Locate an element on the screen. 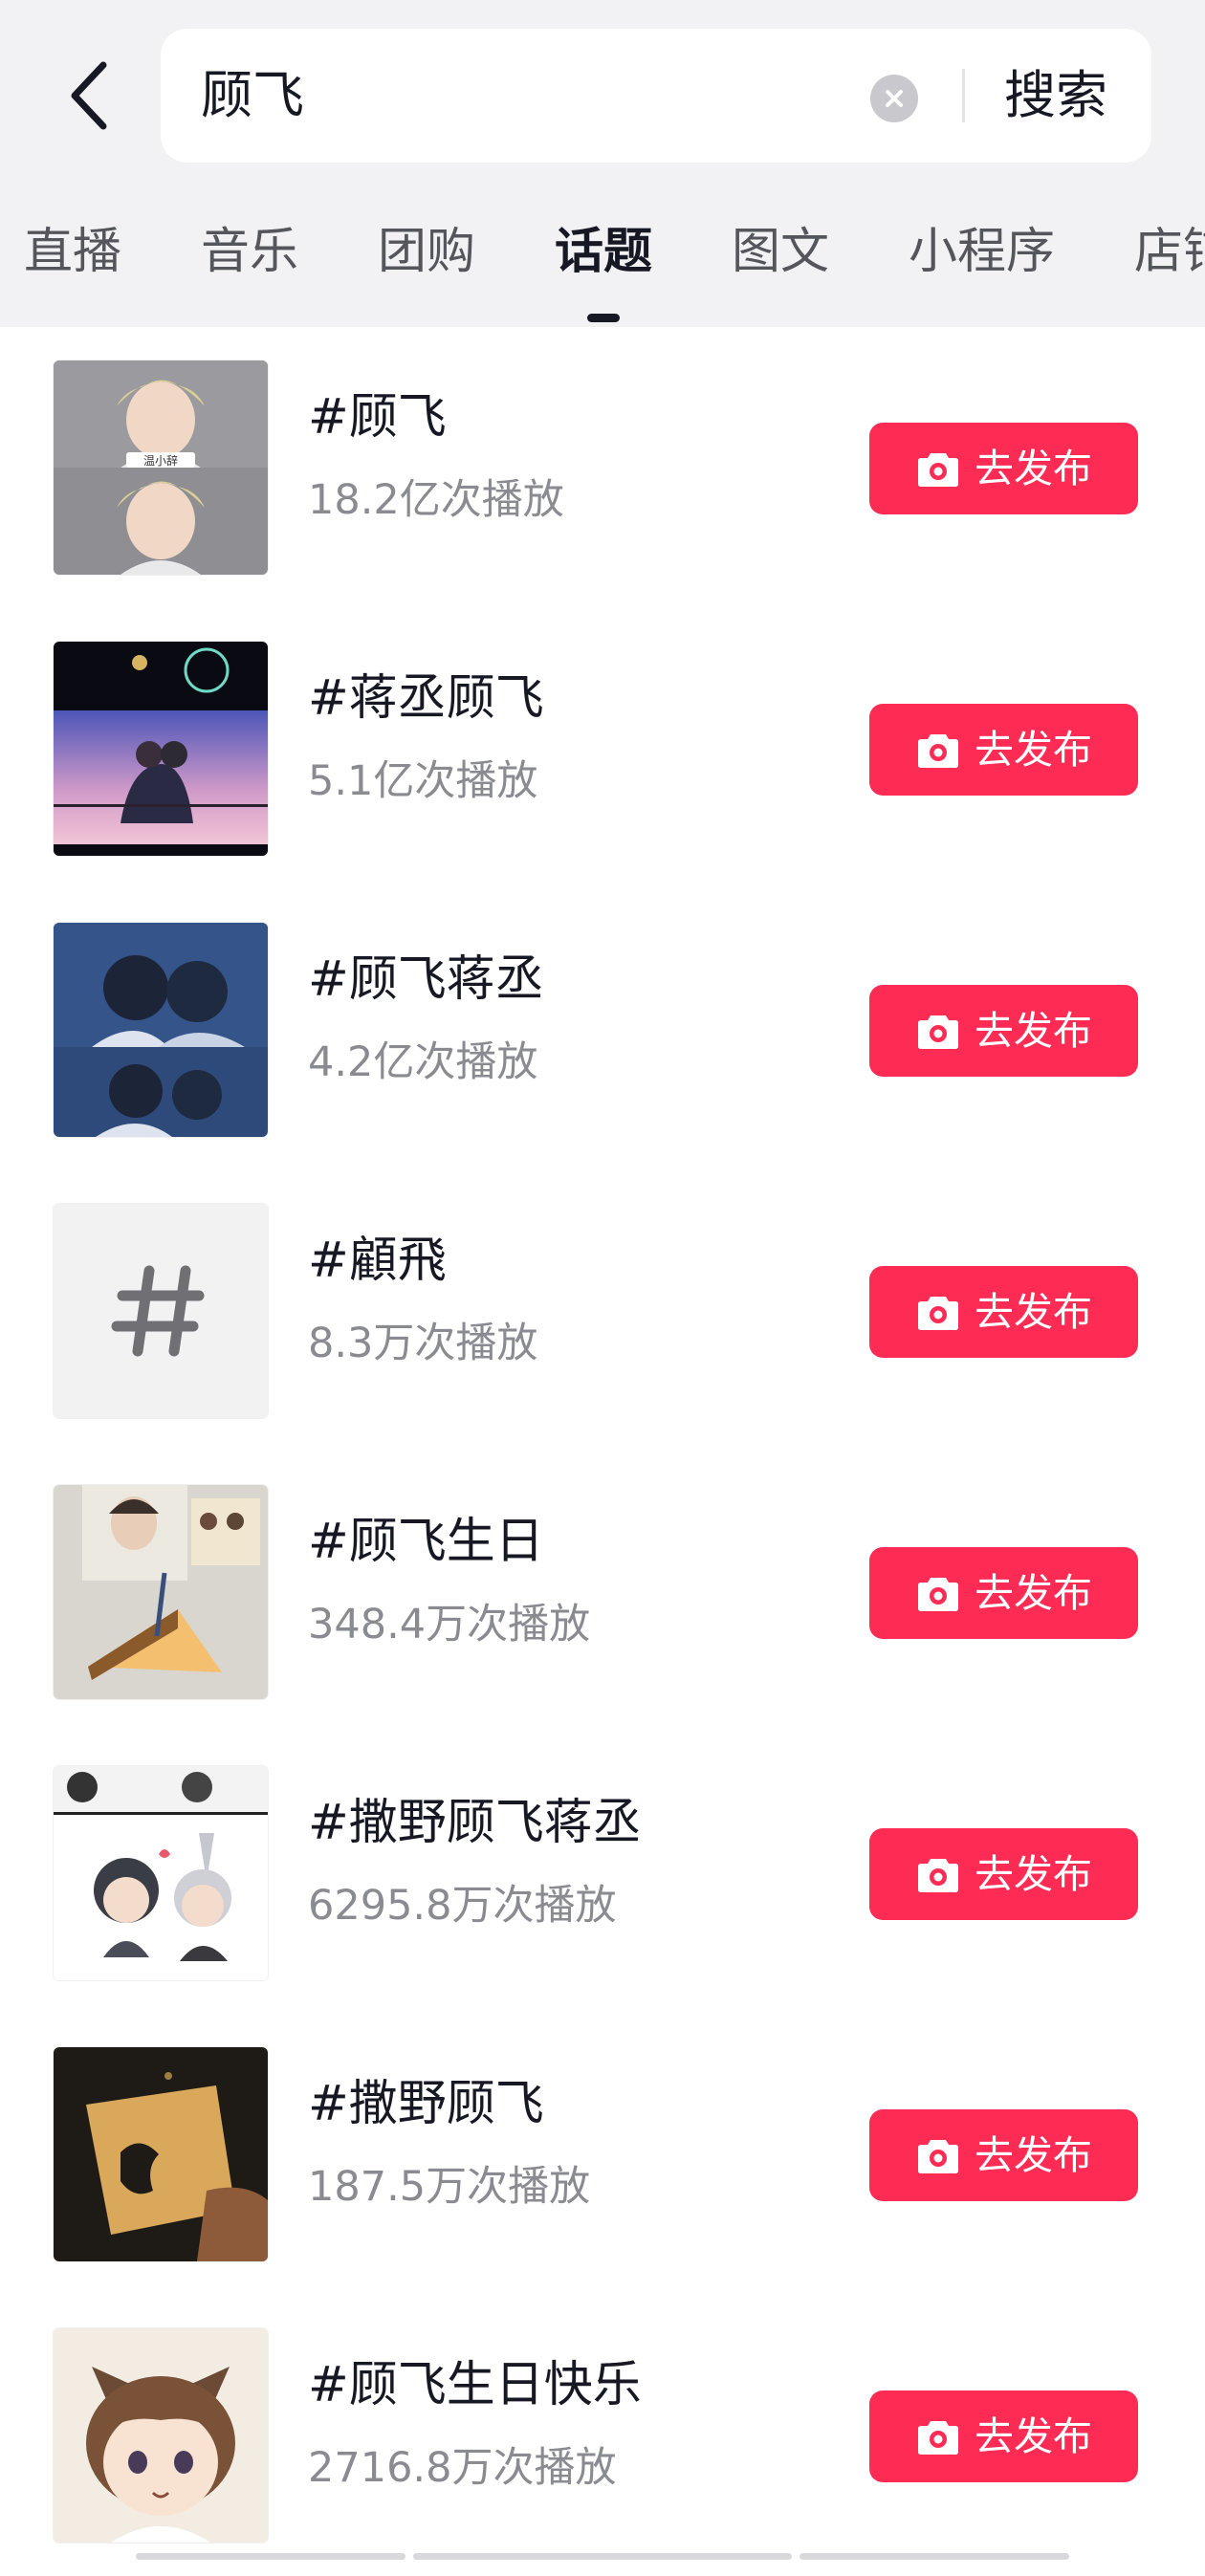 This screenshot has width=1205, height=2576. tab-shop: 店铺 is located at coordinates (1170, 252).